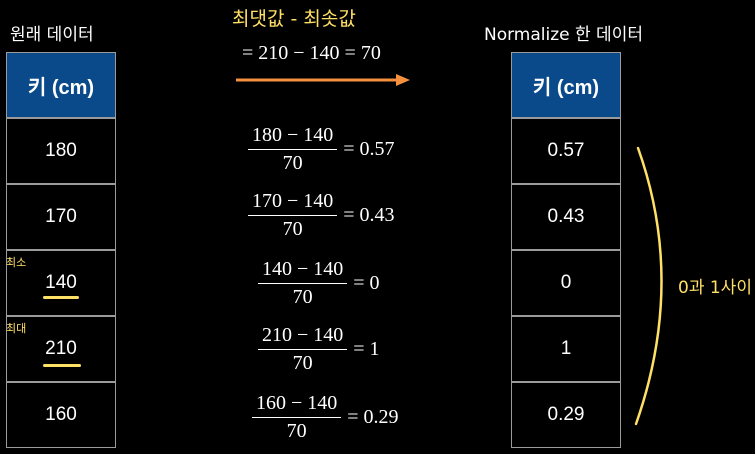  I want to click on formula-row-5: 160 − 140 70 = 0.29, so click(325, 417).